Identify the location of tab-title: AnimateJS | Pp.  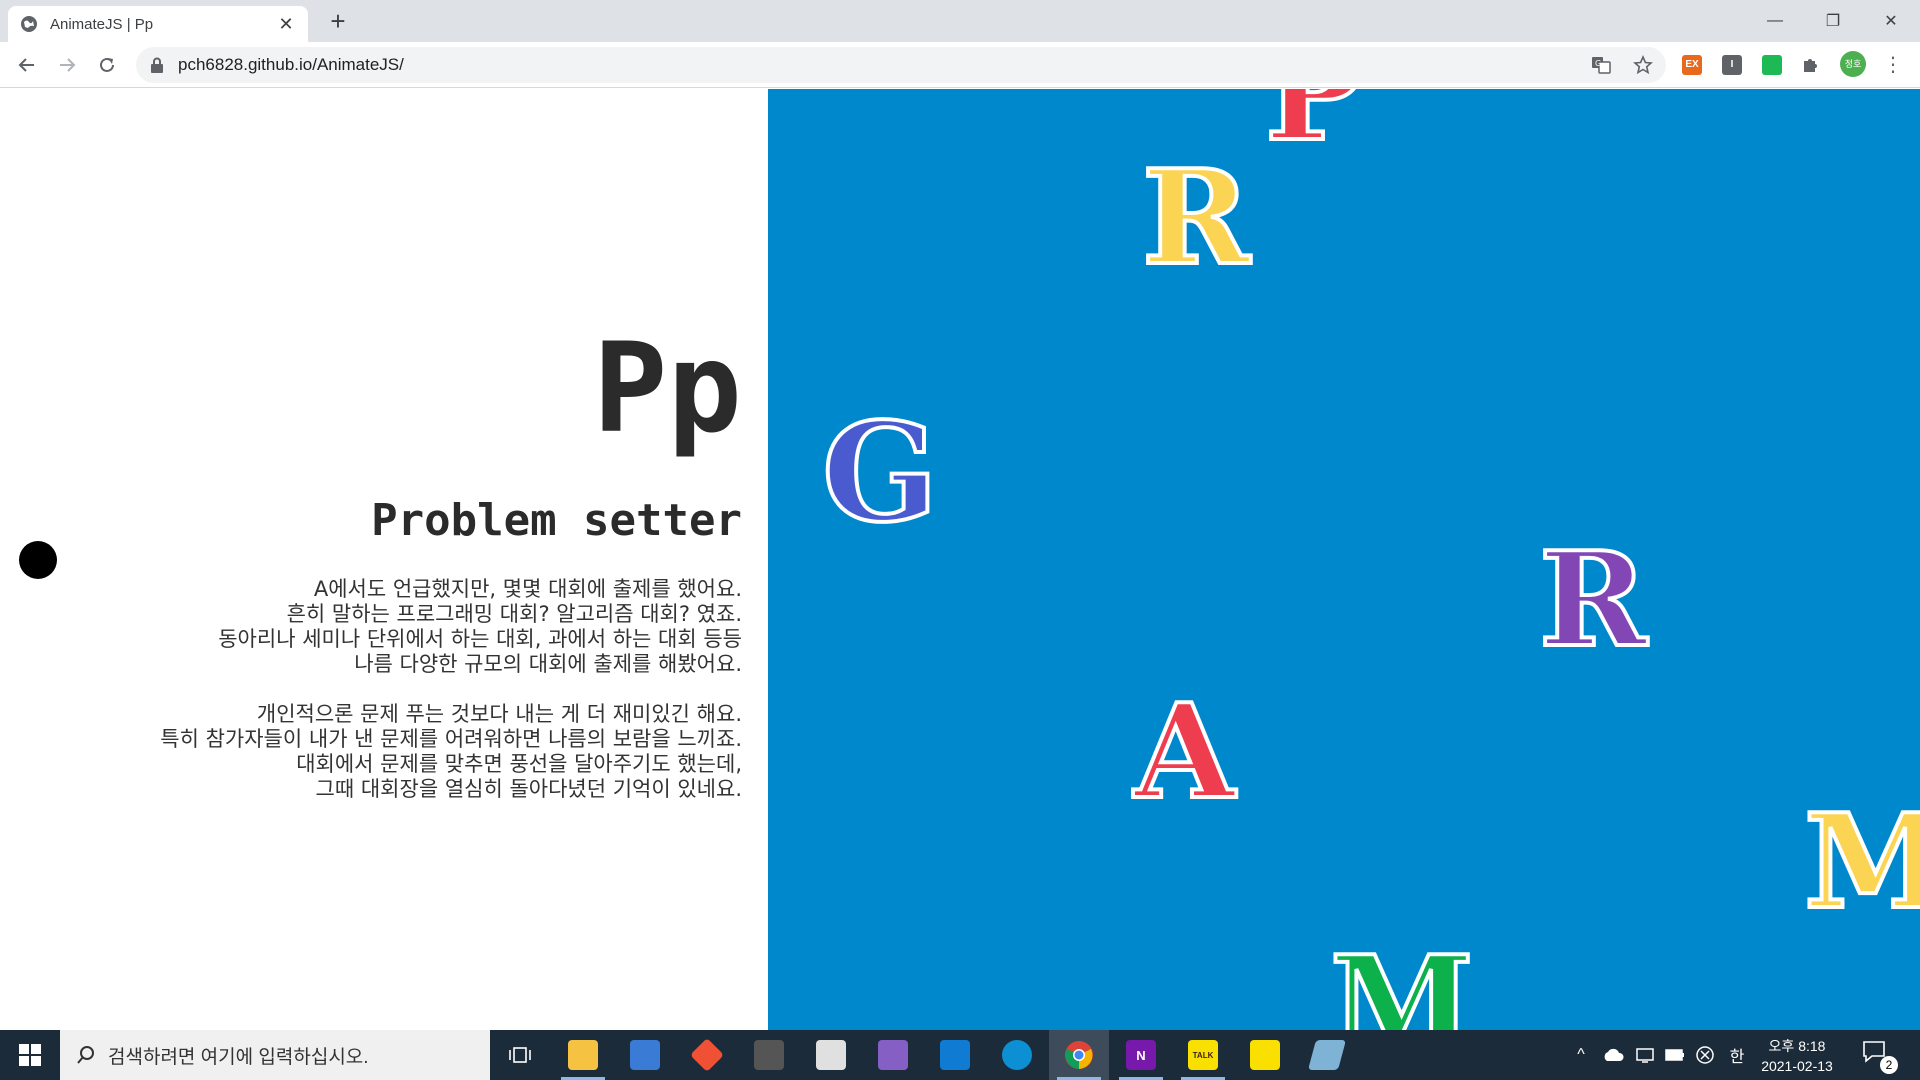
(102, 24).